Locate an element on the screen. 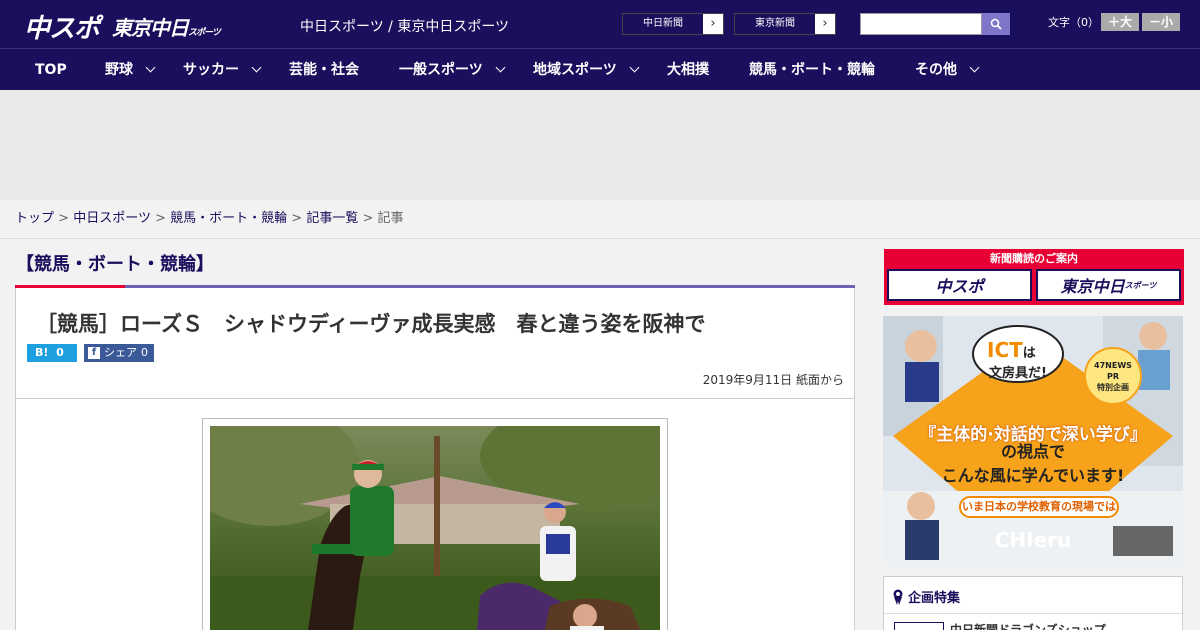 The image size is (1200, 630). fb-share-label: シェア is located at coordinates (120, 352).